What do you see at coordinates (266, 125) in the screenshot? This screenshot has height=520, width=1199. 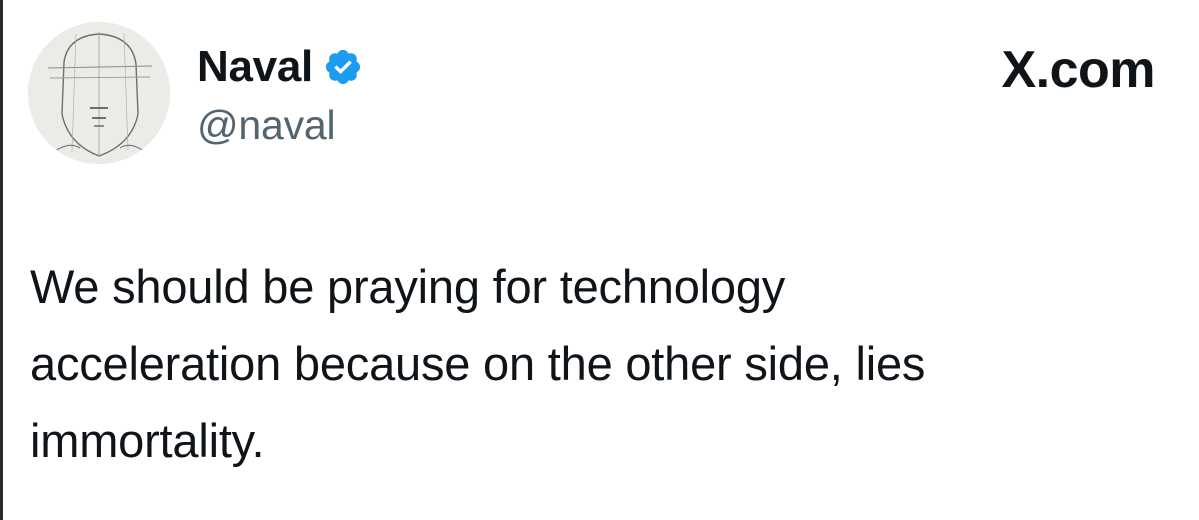 I see `author-handle: @naval` at bounding box center [266, 125].